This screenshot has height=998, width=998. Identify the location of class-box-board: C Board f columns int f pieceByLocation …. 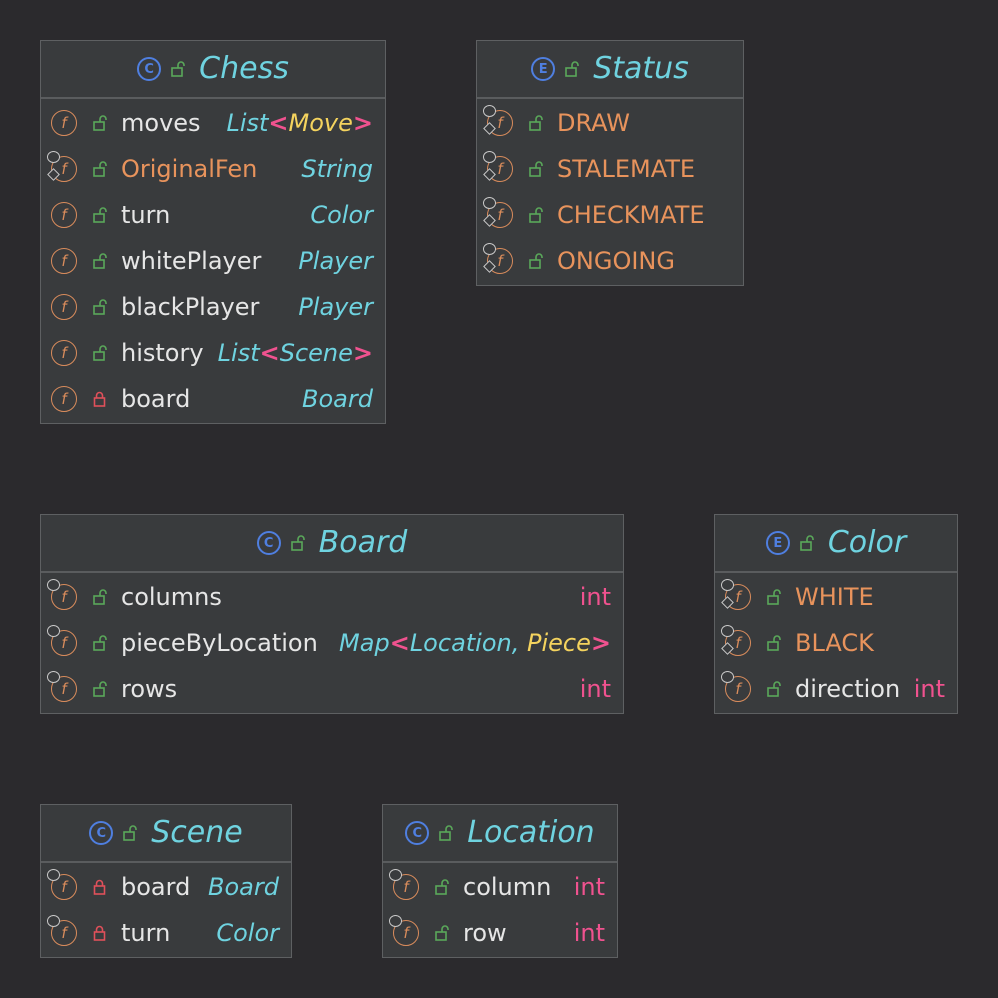
(332, 614).